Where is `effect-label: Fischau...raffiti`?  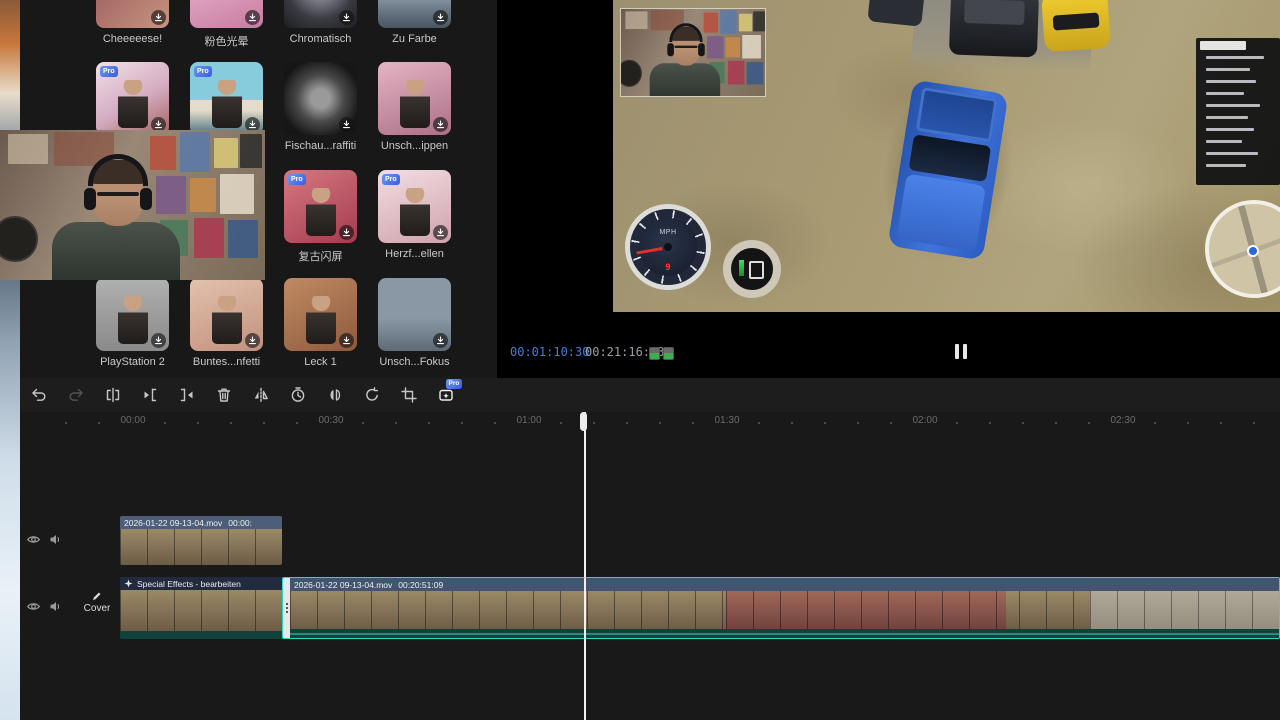 effect-label: Fischau...raffiti is located at coordinates (320, 146).